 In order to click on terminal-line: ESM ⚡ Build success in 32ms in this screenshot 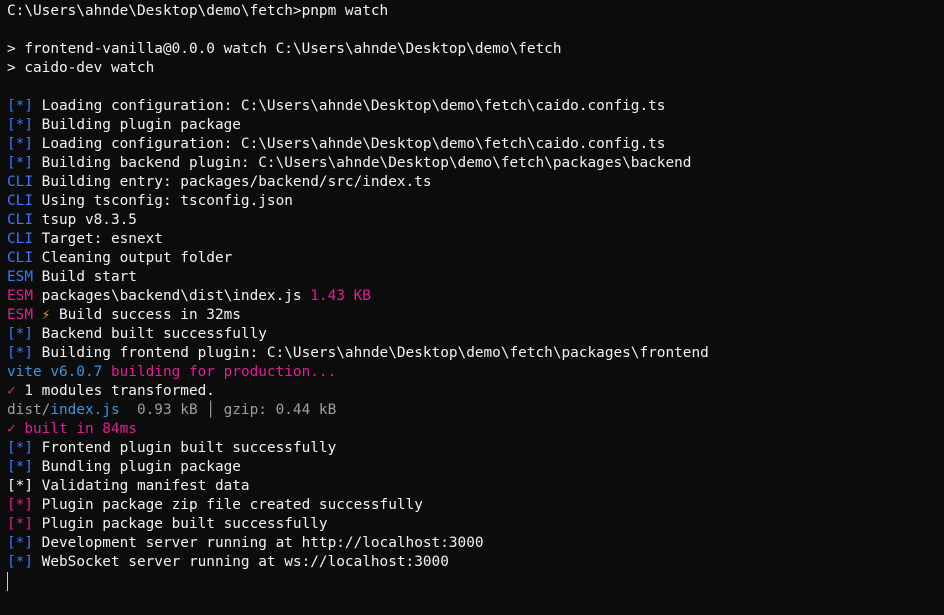, I will do `click(475, 315)`.